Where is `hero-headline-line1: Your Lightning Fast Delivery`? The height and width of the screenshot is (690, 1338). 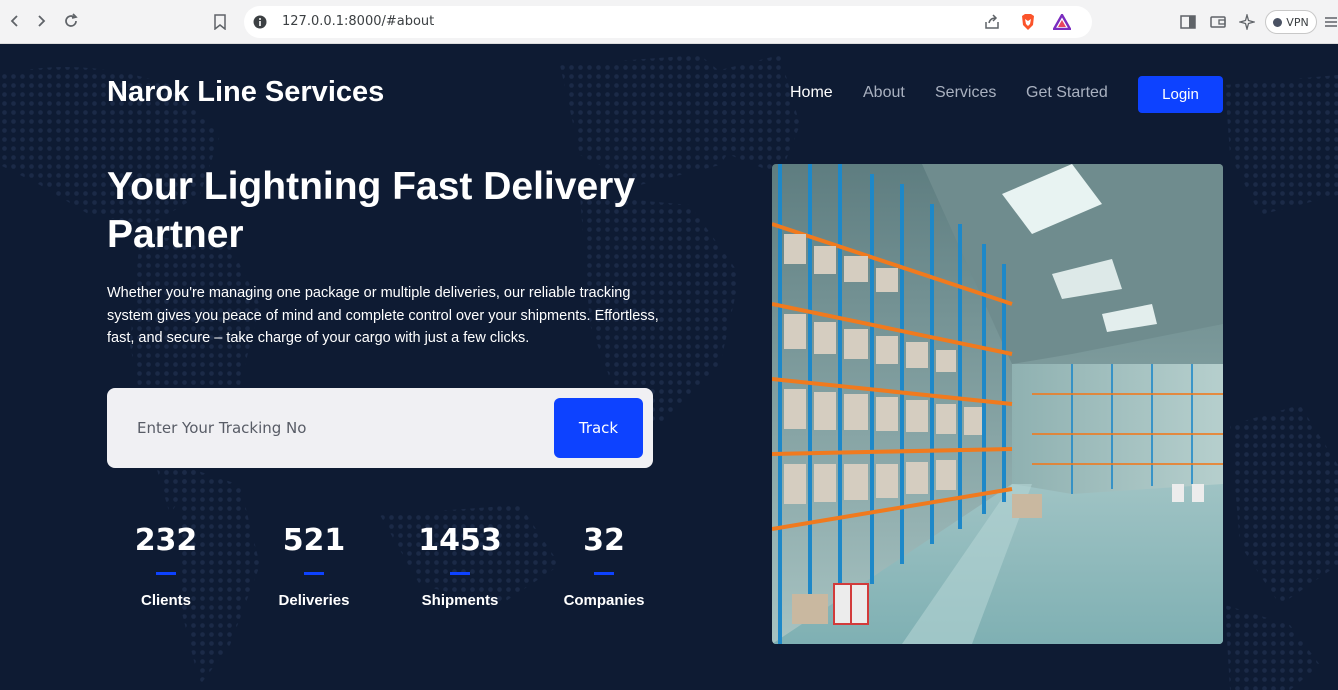 hero-headline-line1: Your Lightning Fast Delivery is located at coordinates (371, 186).